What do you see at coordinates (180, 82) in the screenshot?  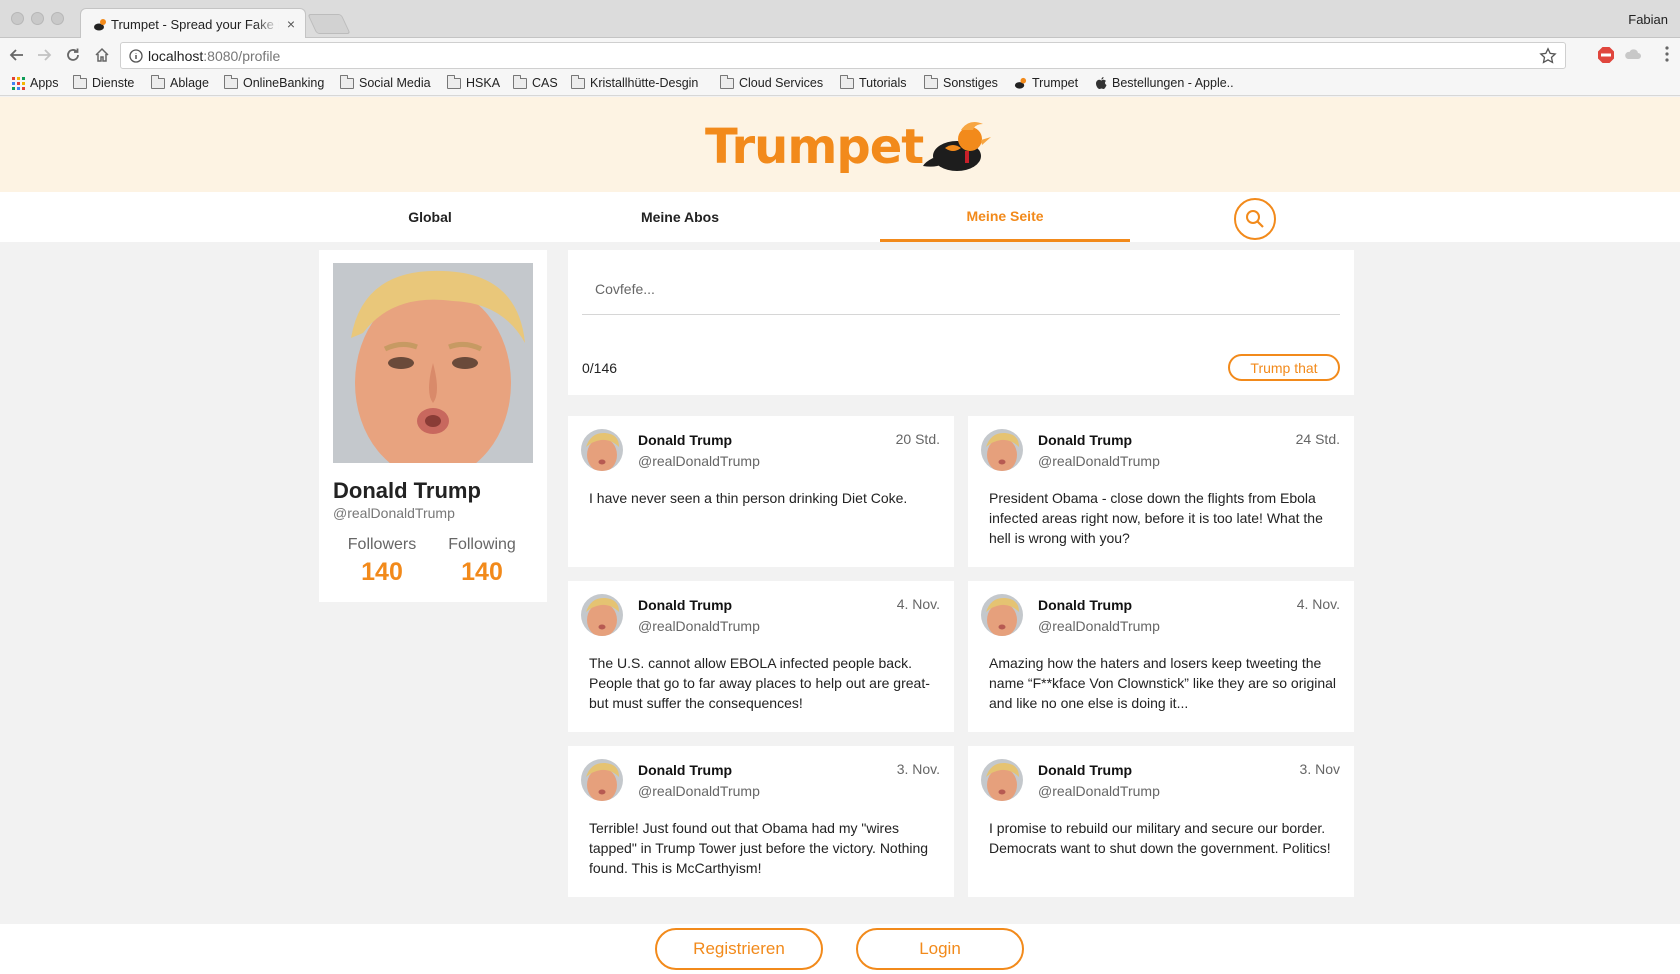 I see `bookmark-folder: Ablage` at bounding box center [180, 82].